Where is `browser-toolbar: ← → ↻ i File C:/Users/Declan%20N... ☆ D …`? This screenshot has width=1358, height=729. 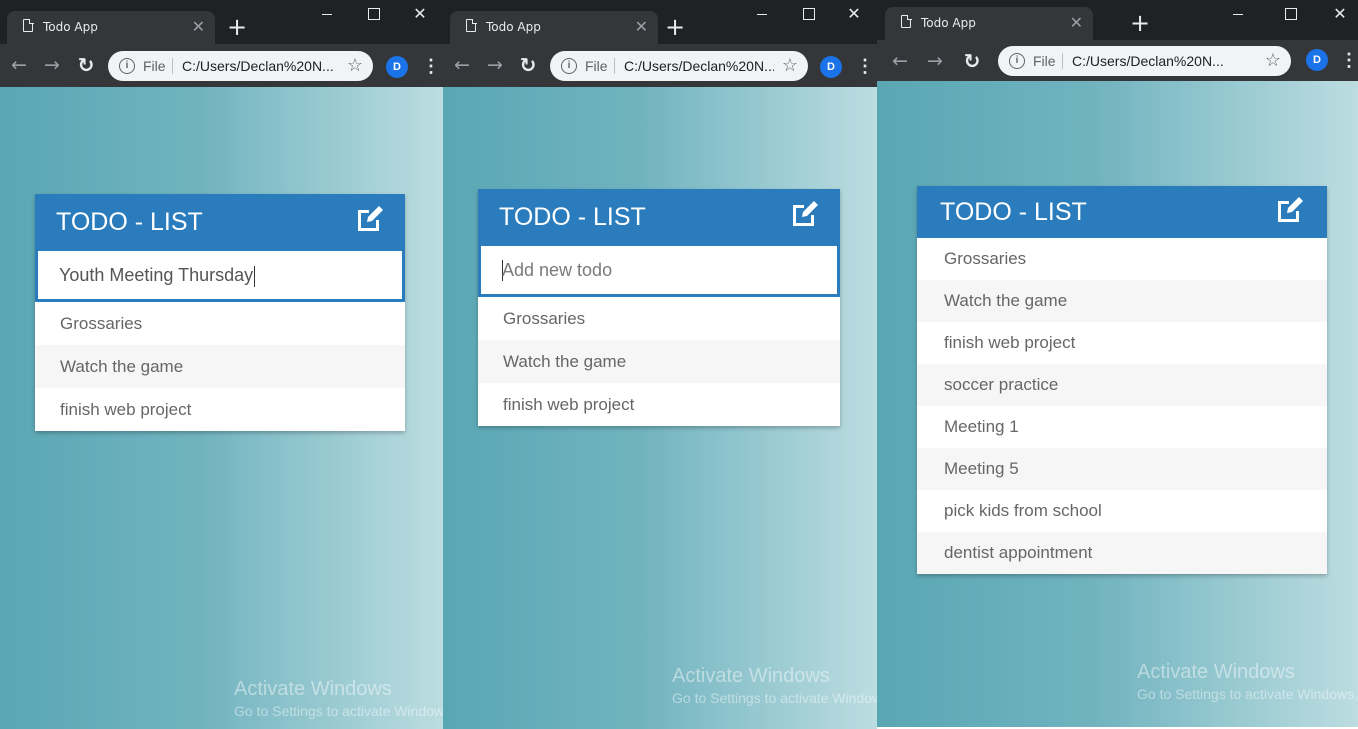
browser-toolbar: ← → ↻ i File C:/Users/Declan%20N... ☆ D … is located at coordinates (1117, 60).